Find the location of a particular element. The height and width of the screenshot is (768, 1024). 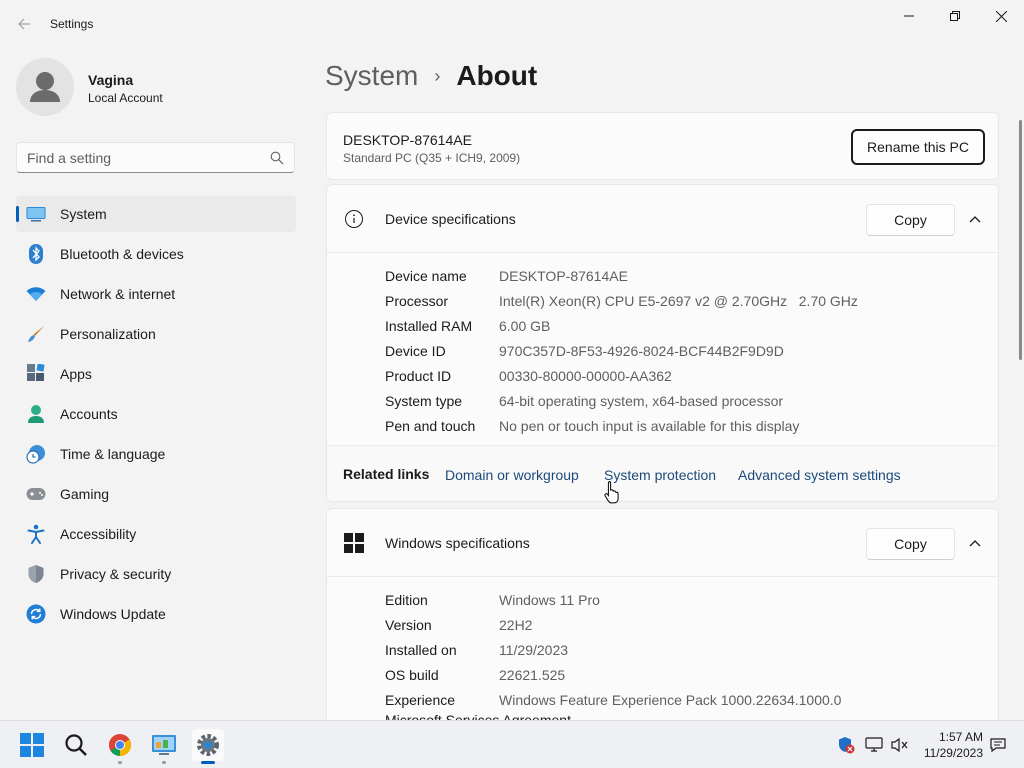

brush-icon is located at coordinates (36, 334).